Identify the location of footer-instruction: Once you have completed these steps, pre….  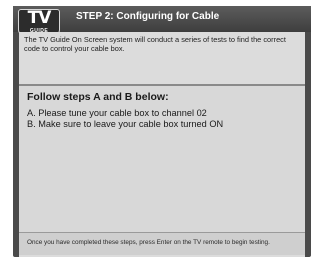
(148, 242).